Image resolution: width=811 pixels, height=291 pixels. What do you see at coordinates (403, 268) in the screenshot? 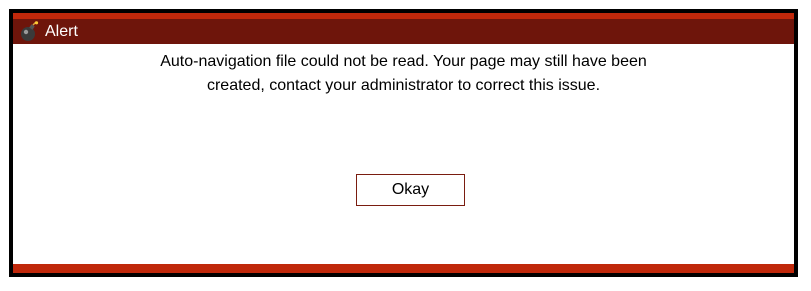
I see `bottom-accent-strip` at bounding box center [403, 268].